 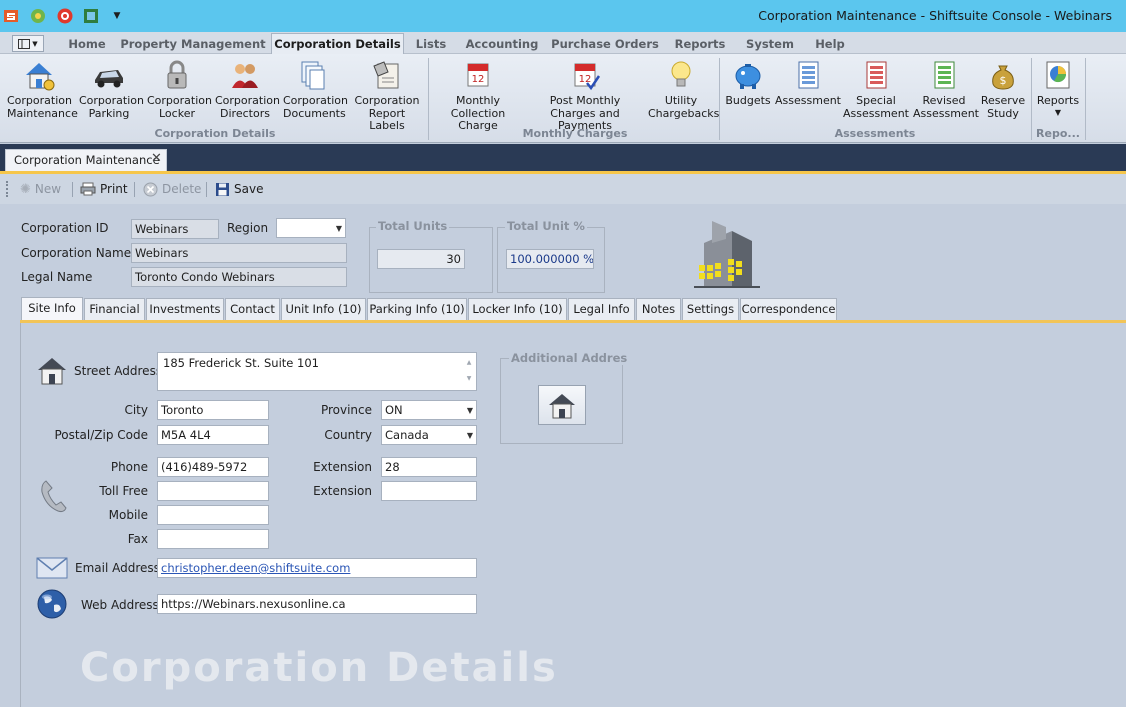 I want to click on reports-dropdown-icon: ▼, so click(x=1058, y=112).